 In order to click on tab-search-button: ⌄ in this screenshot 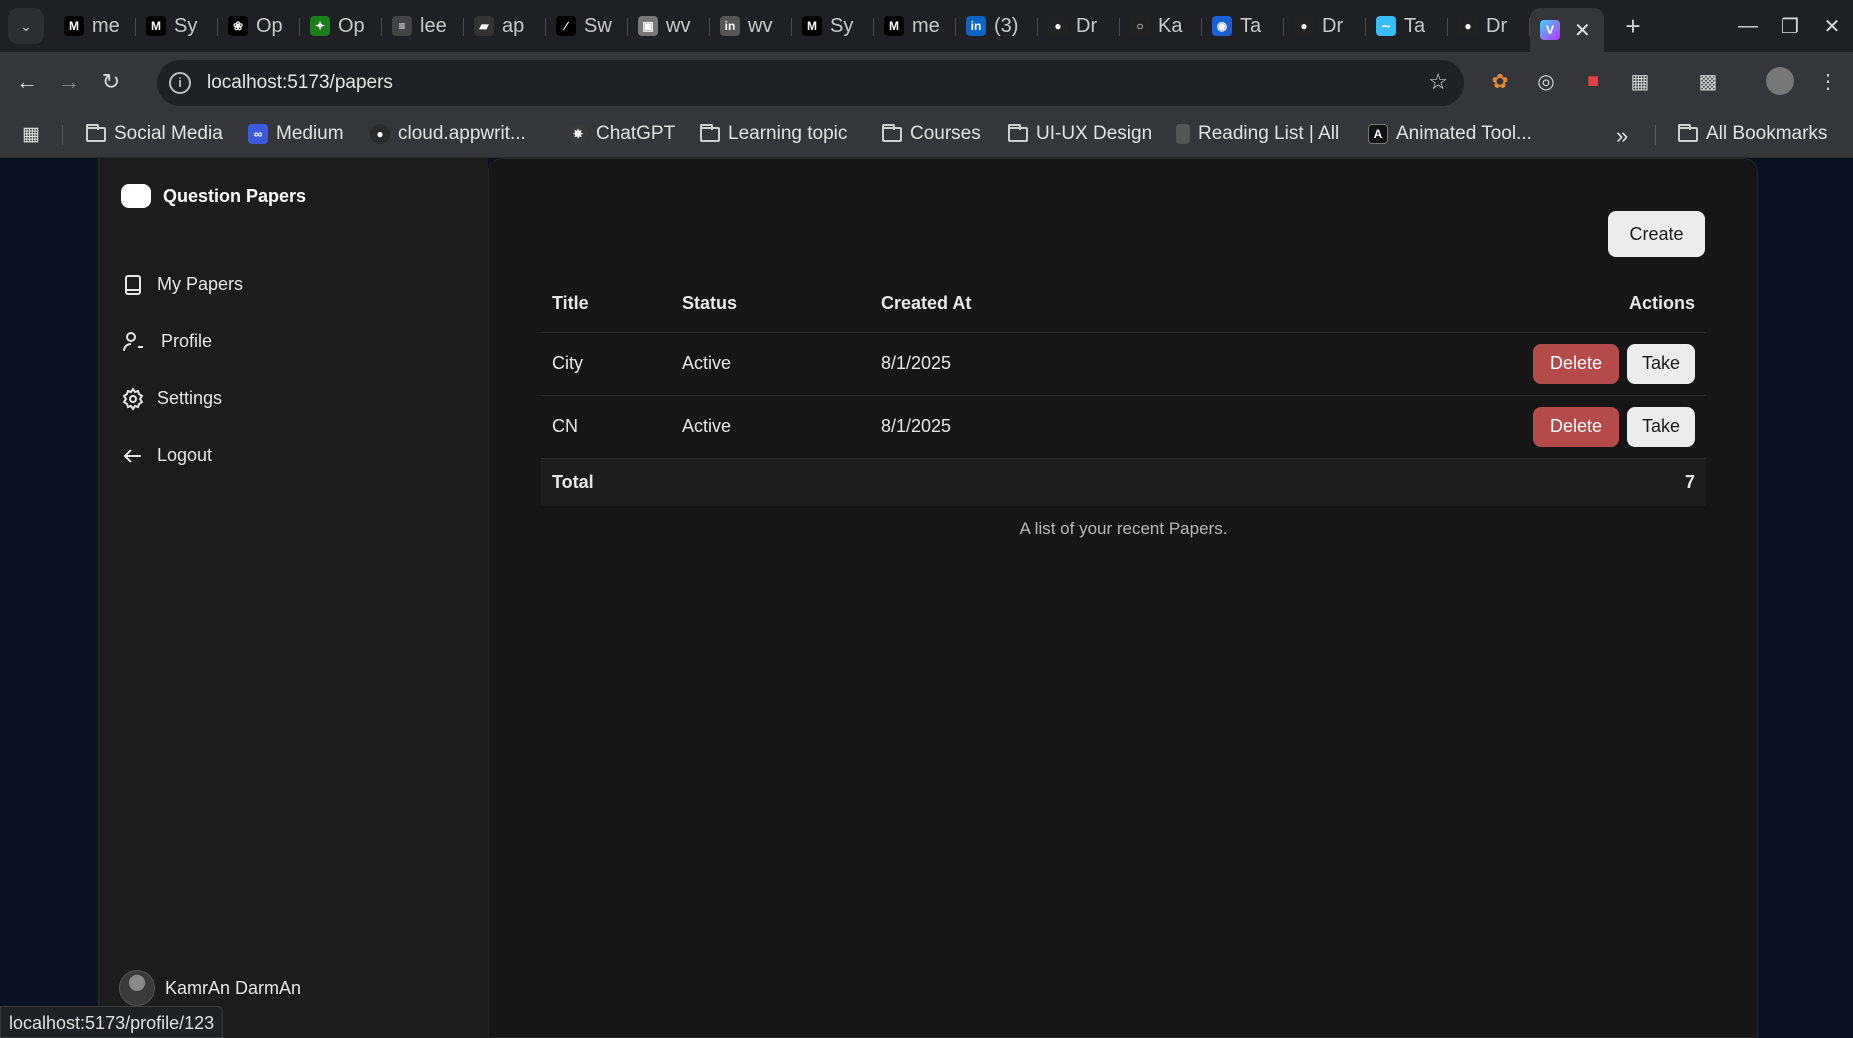, I will do `click(26, 26)`.